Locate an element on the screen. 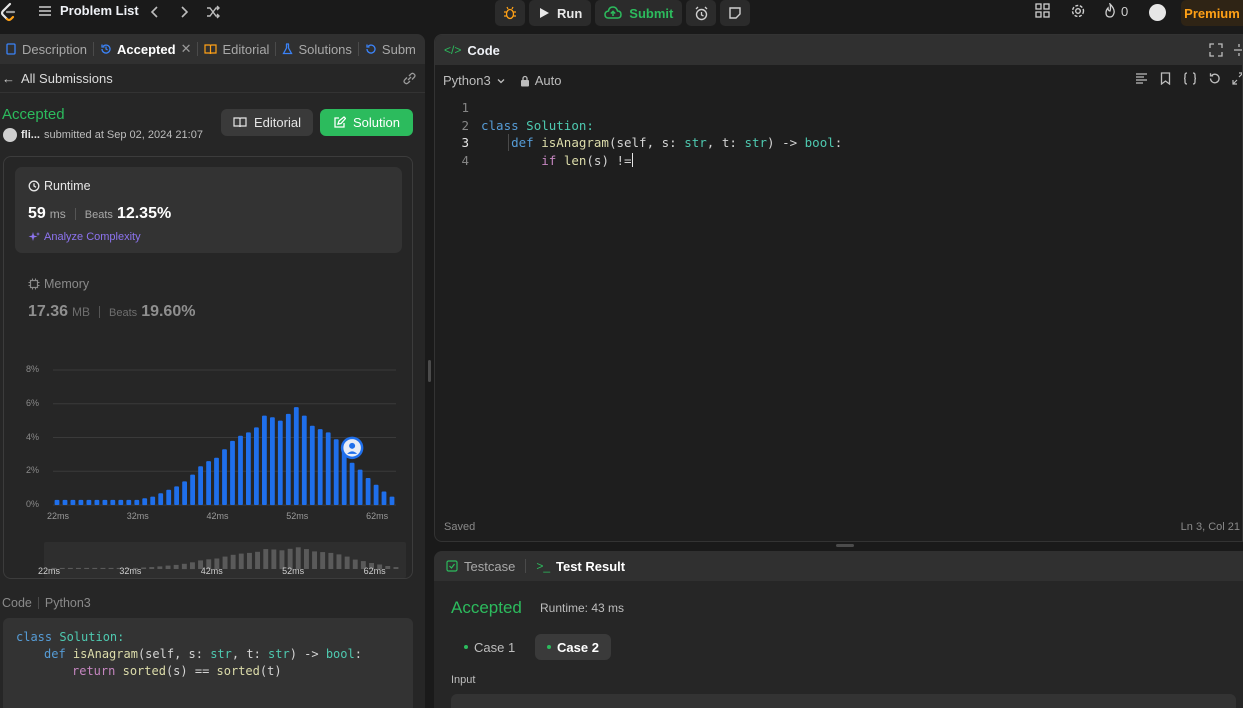 The image size is (1243, 708). case-2-tab: Case 2 is located at coordinates (573, 647).